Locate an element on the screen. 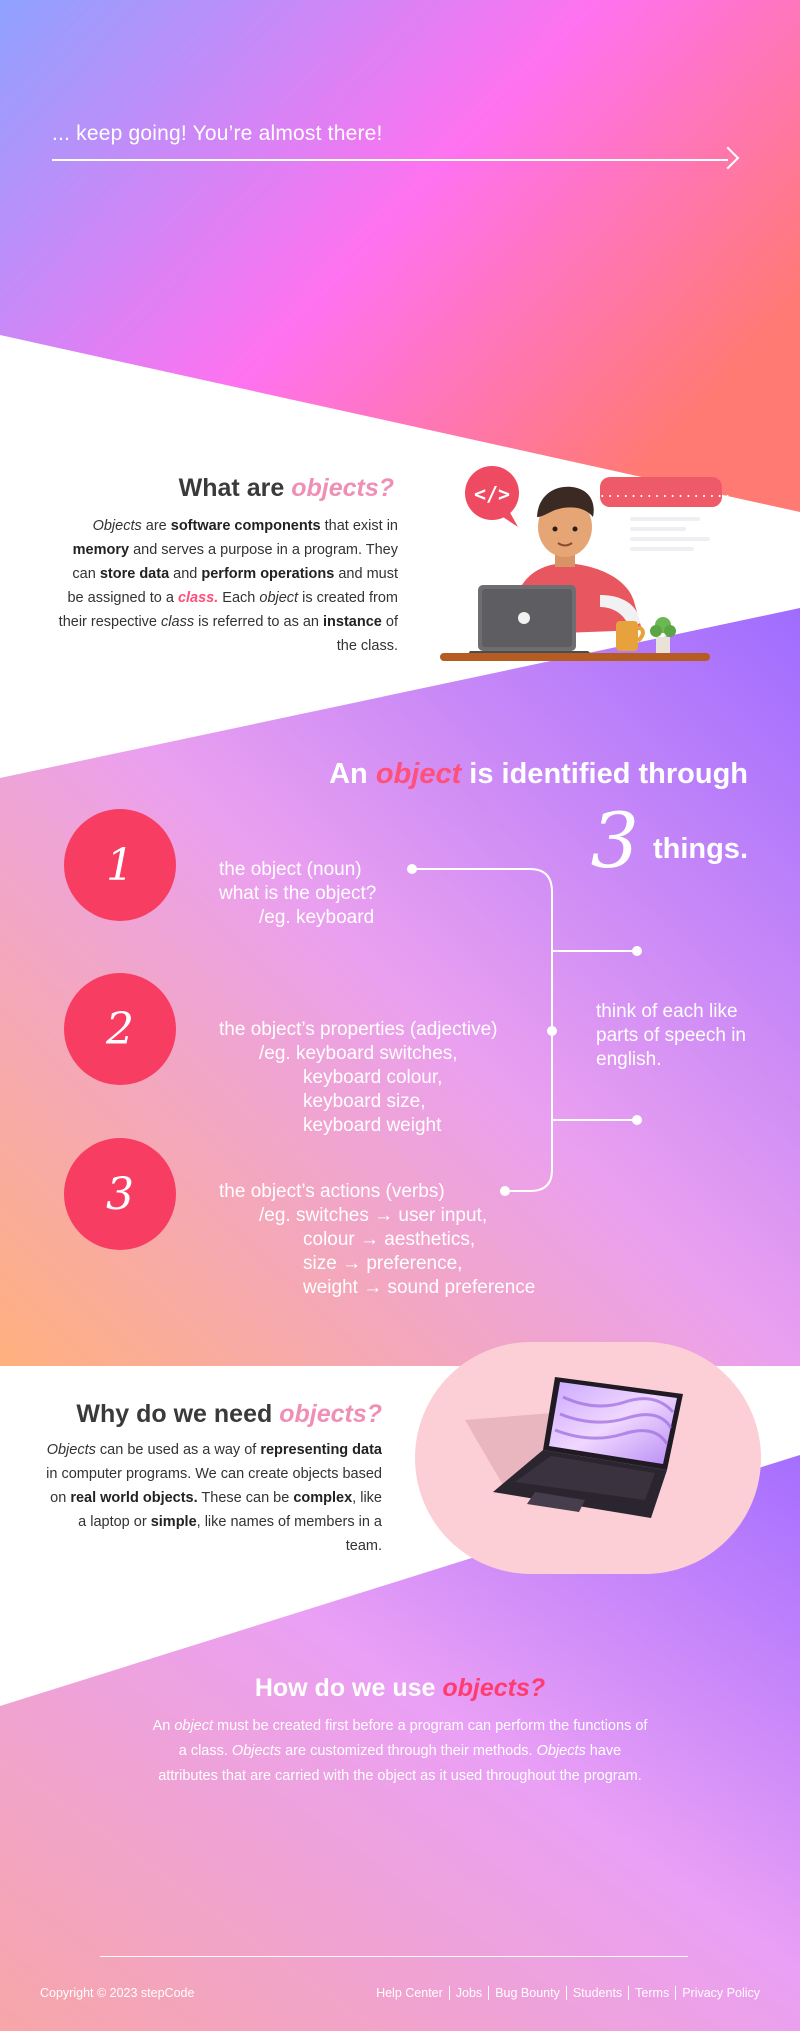 The width and height of the screenshot is (800, 2031). rich-text-run: perform operations is located at coordinates (268, 574).